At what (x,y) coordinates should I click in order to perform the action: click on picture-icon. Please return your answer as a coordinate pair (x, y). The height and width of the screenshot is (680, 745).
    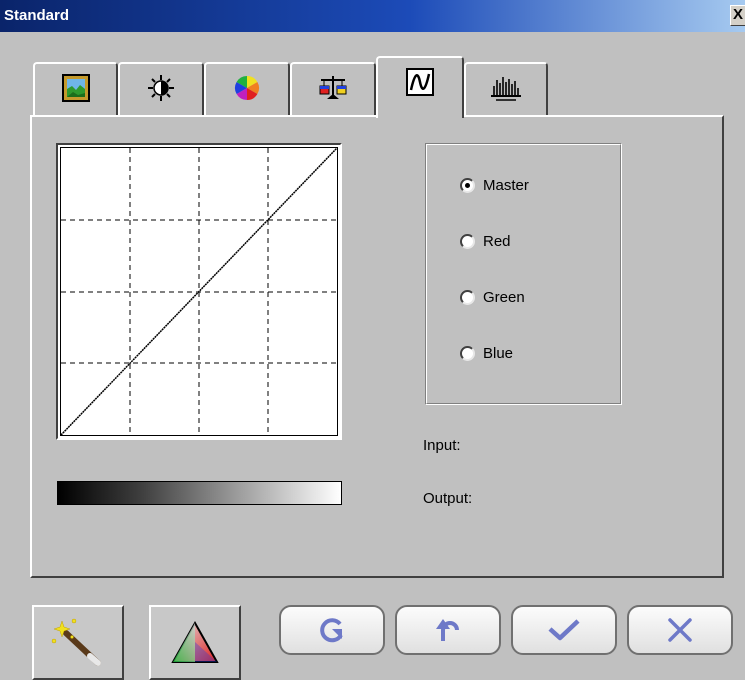
    Looking at the image, I should click on (75, 90).